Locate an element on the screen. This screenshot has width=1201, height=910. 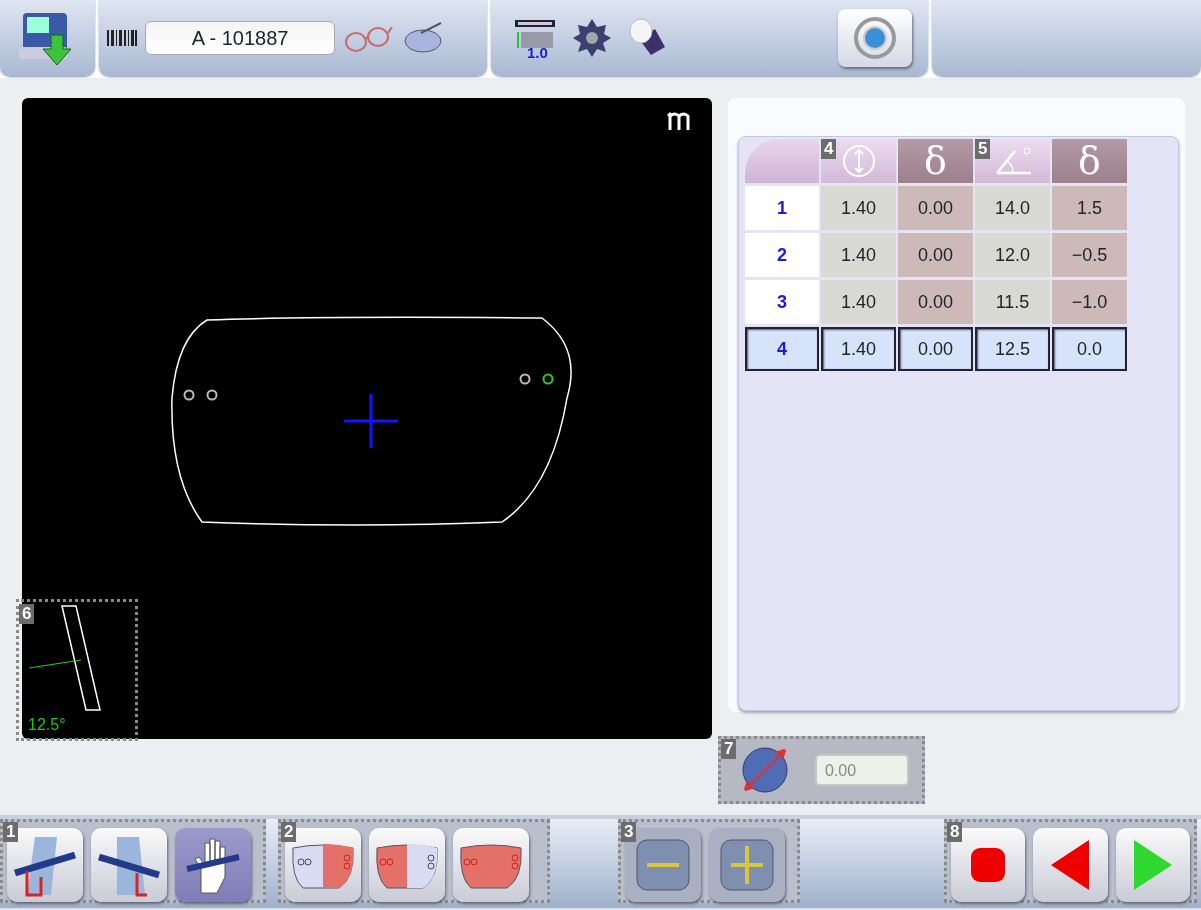
plus-icon is located at coordinates (747, 865).